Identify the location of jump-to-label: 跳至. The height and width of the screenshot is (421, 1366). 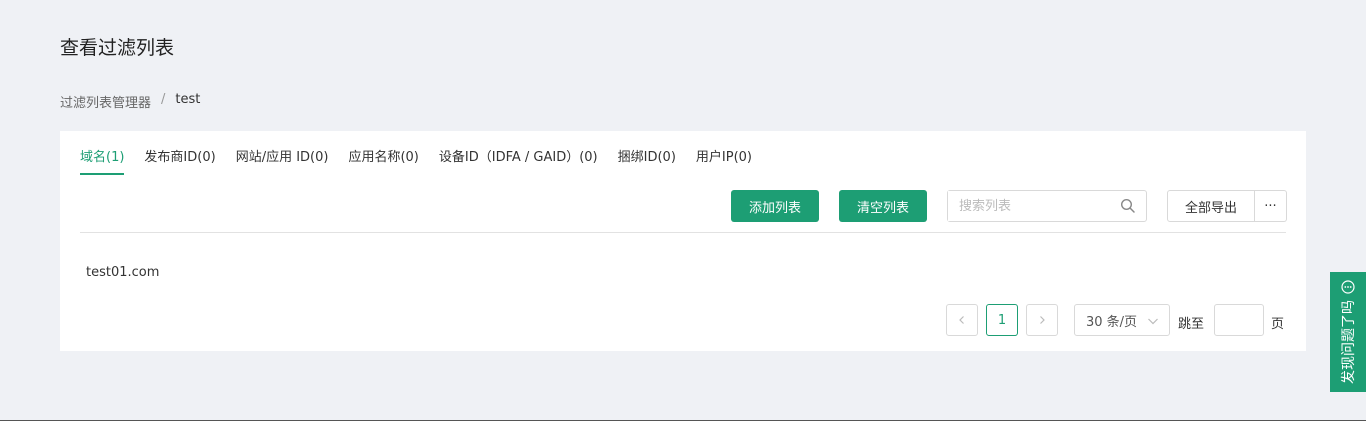
(1191, 324).